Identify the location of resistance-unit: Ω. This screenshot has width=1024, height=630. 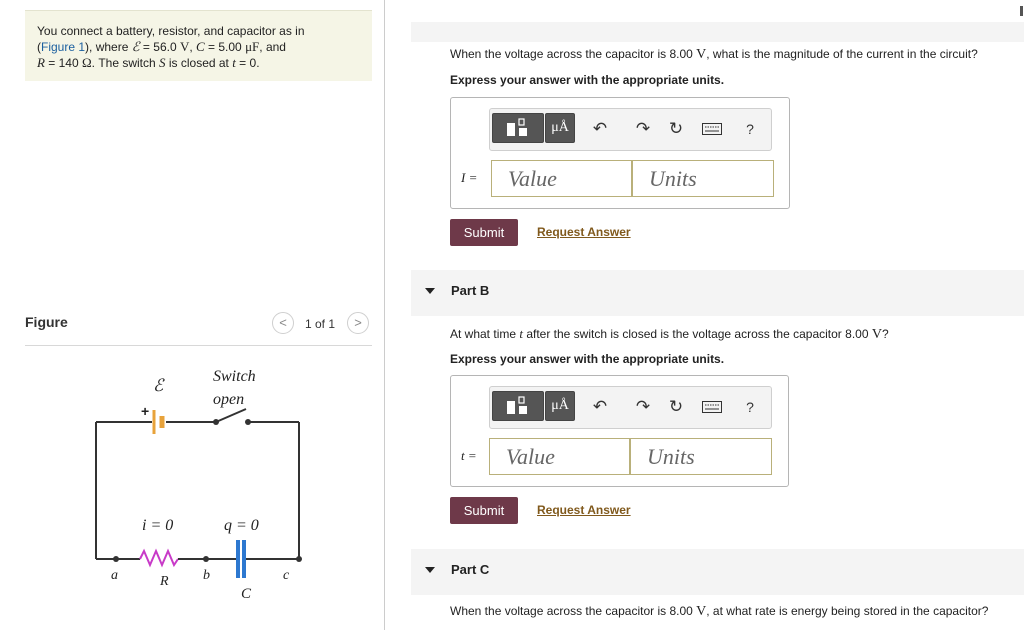
(86, 62).